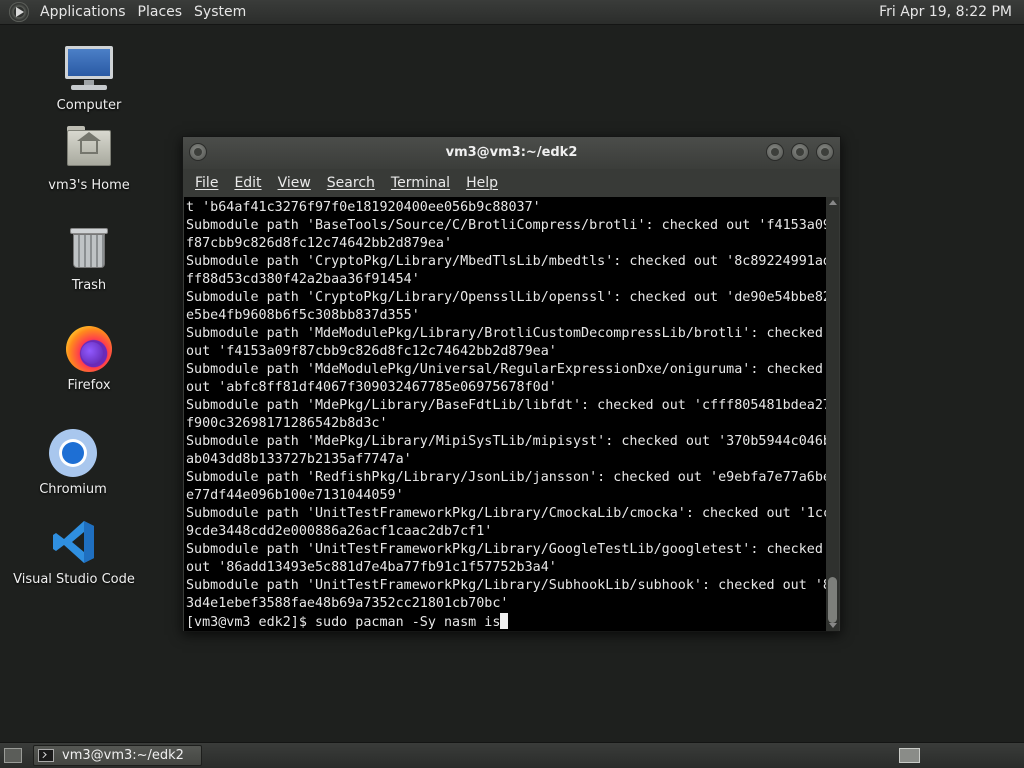  Describe the element at coordinates (89, 149) in the screenshot. I see `home-folder-icon` at that location.